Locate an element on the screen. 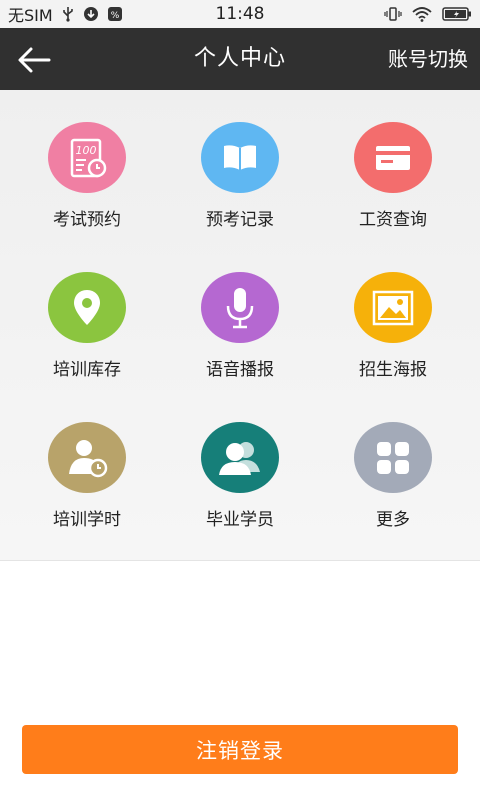 The height and width of the screenshot is (800, 480). grid-item-more: 更多 is located at coordinates (393, 460).